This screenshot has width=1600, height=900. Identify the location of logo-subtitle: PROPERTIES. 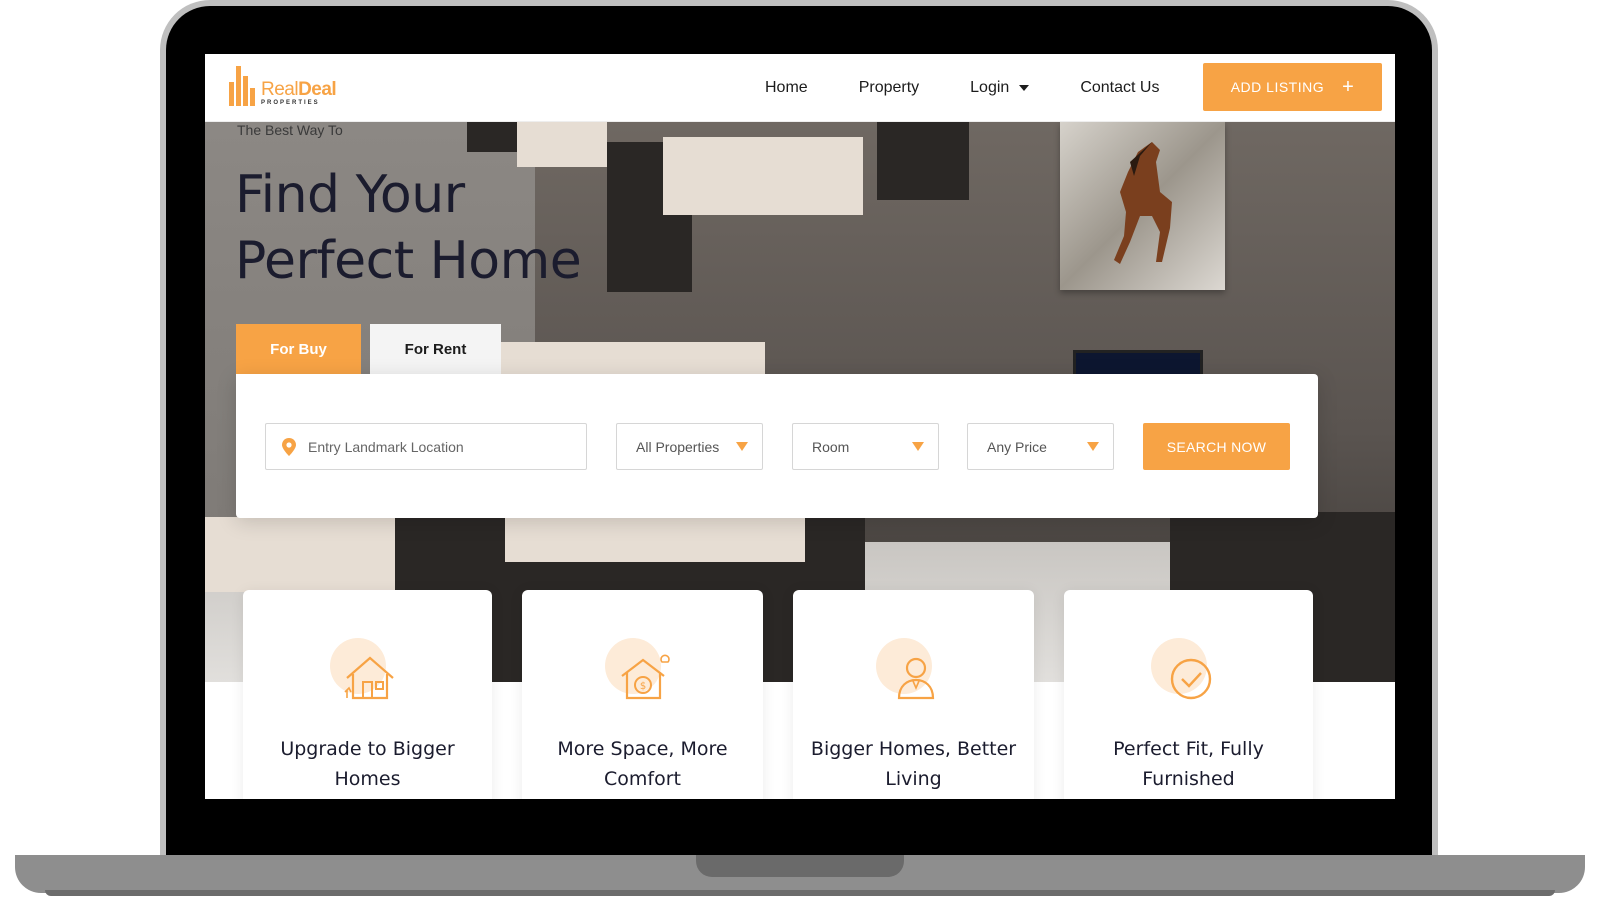
(290, 103).